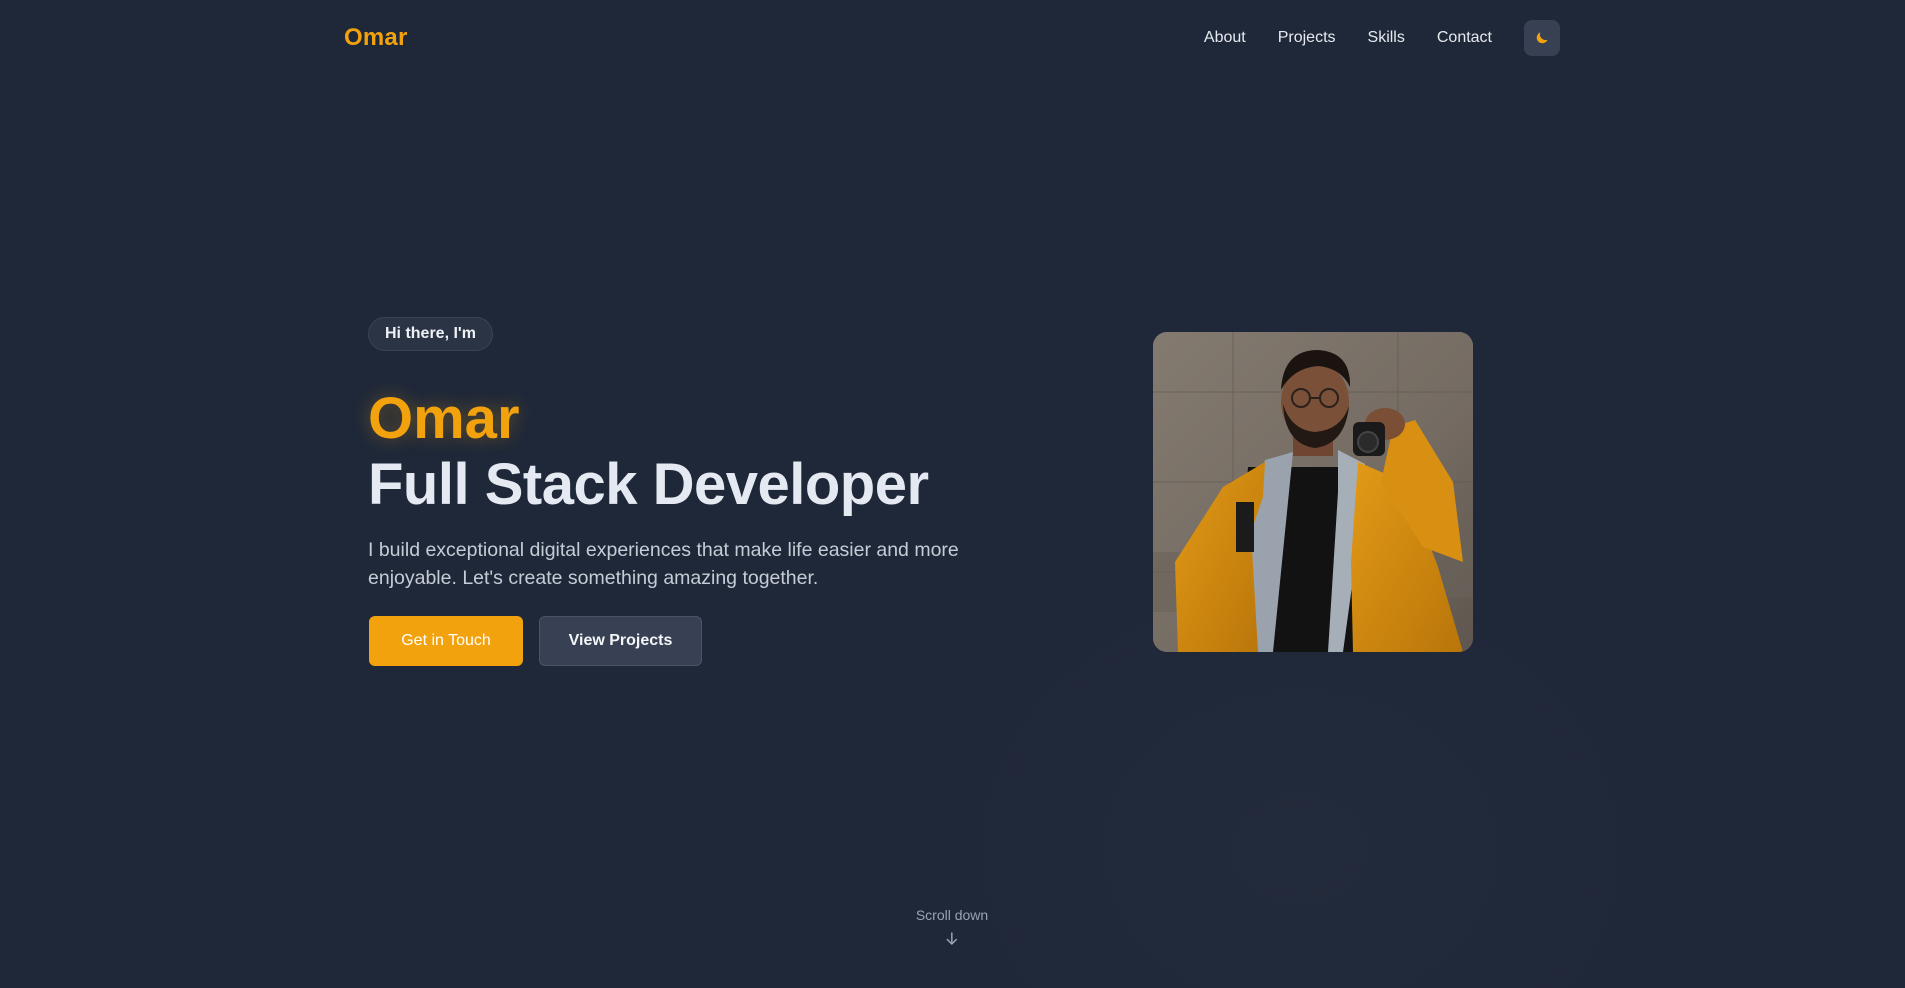 The image size is (1905, 988). Describe the element at coordinates (1307, 38) in the screenshot. I see `nav-link-projects: Projects` at that location.